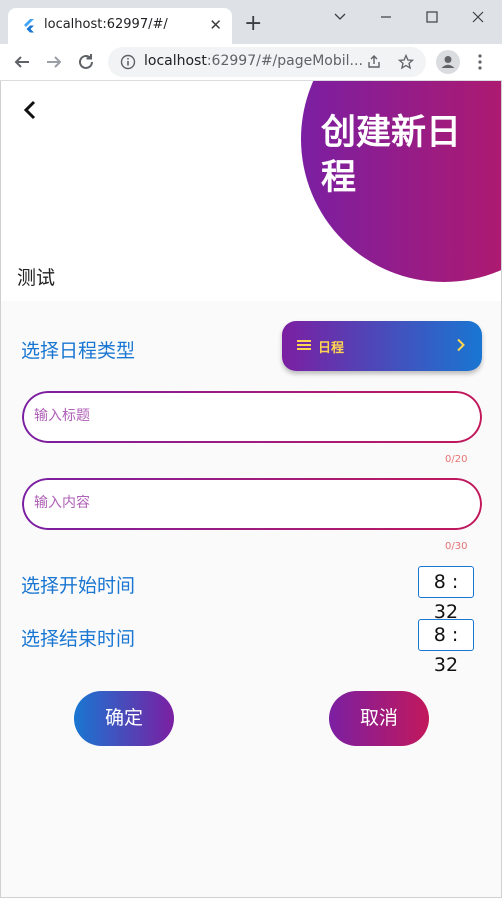 This screenshot has height=898, width=502. I want to click on menu-icon, so click(480, 62).